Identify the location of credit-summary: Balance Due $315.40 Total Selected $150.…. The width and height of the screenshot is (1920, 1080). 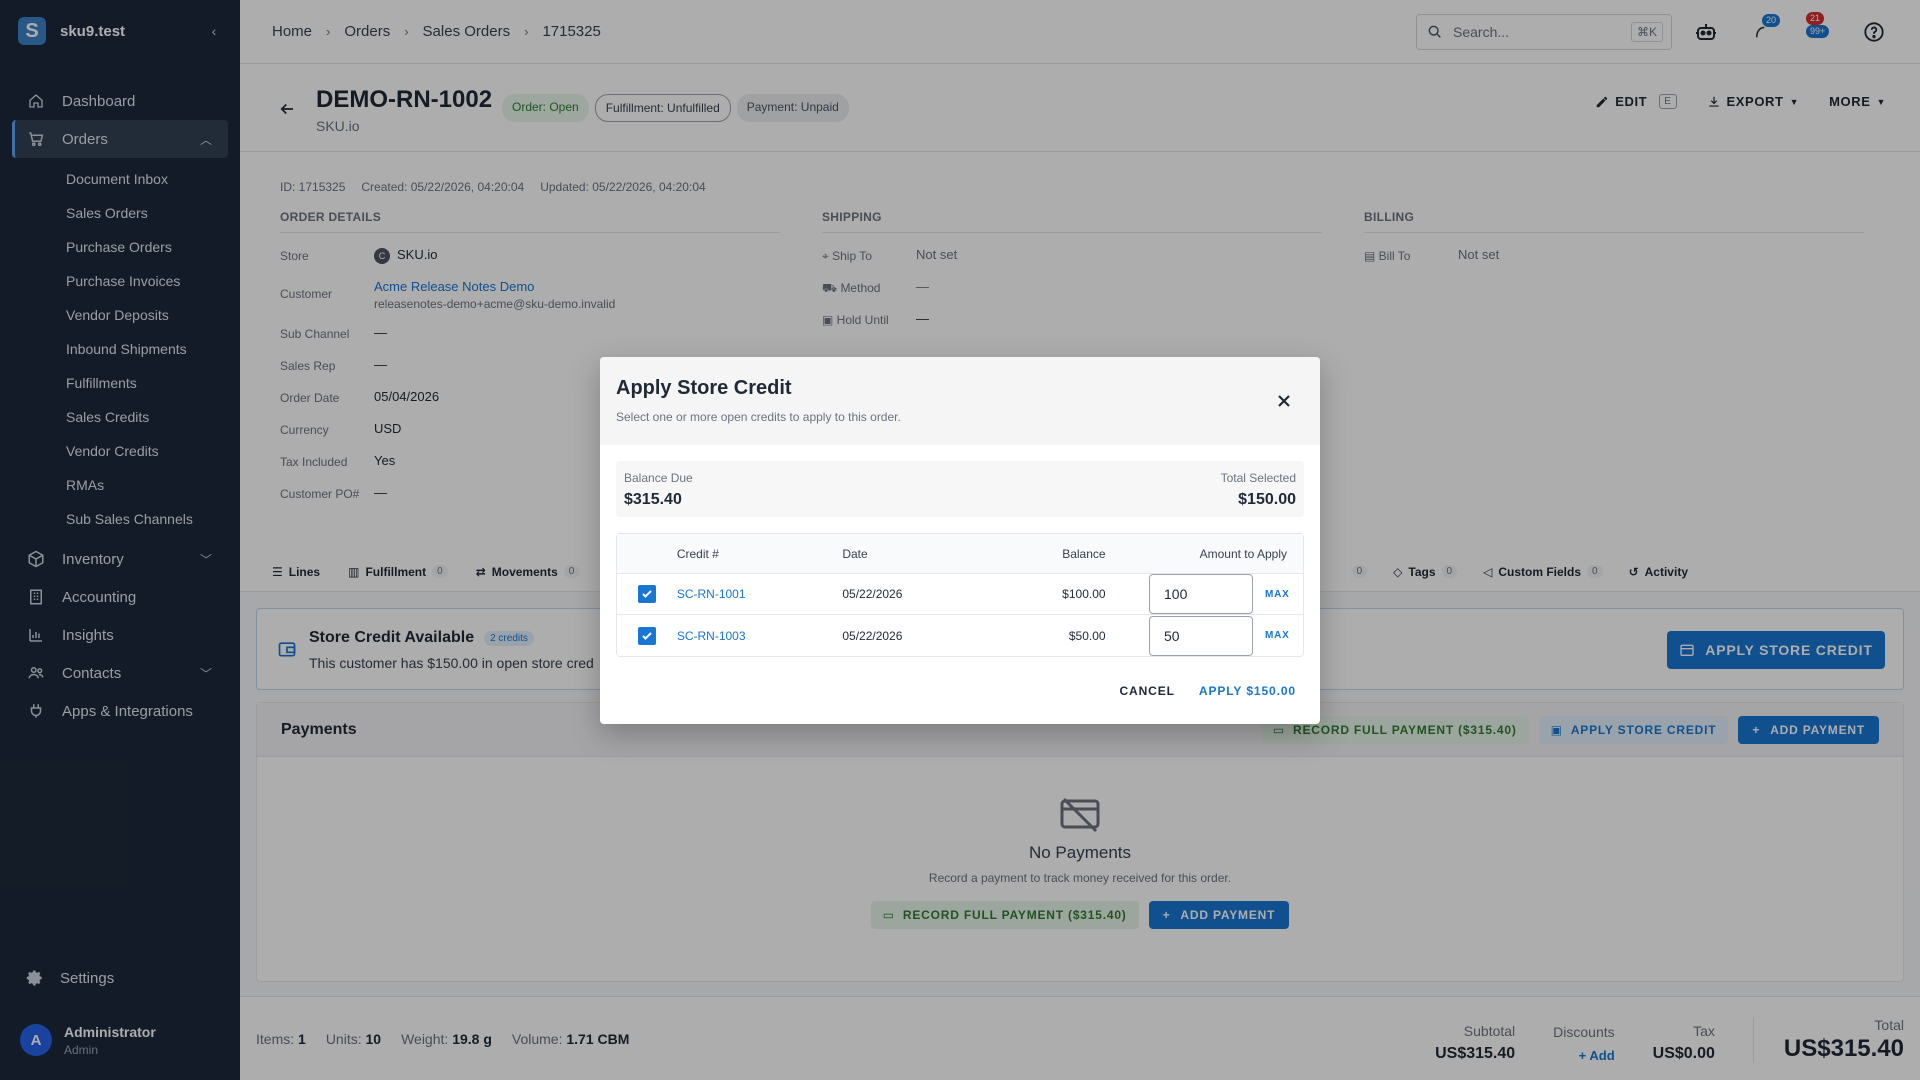
(960, 489).